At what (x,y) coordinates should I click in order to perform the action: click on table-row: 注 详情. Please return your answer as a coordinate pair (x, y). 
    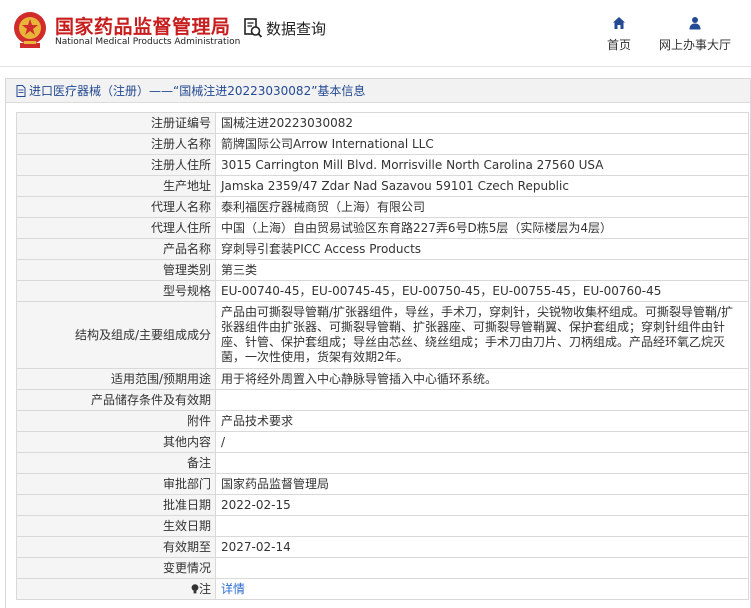
    Looking at the image, I should click on (382, 589).